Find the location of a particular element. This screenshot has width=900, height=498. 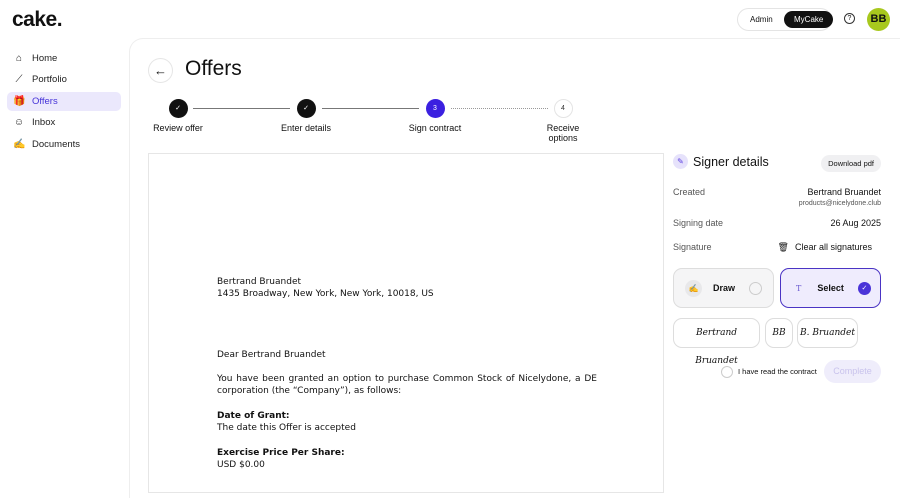

sidebar-item-inbox: ☺ Inbox is located at coordinates (64, 122).